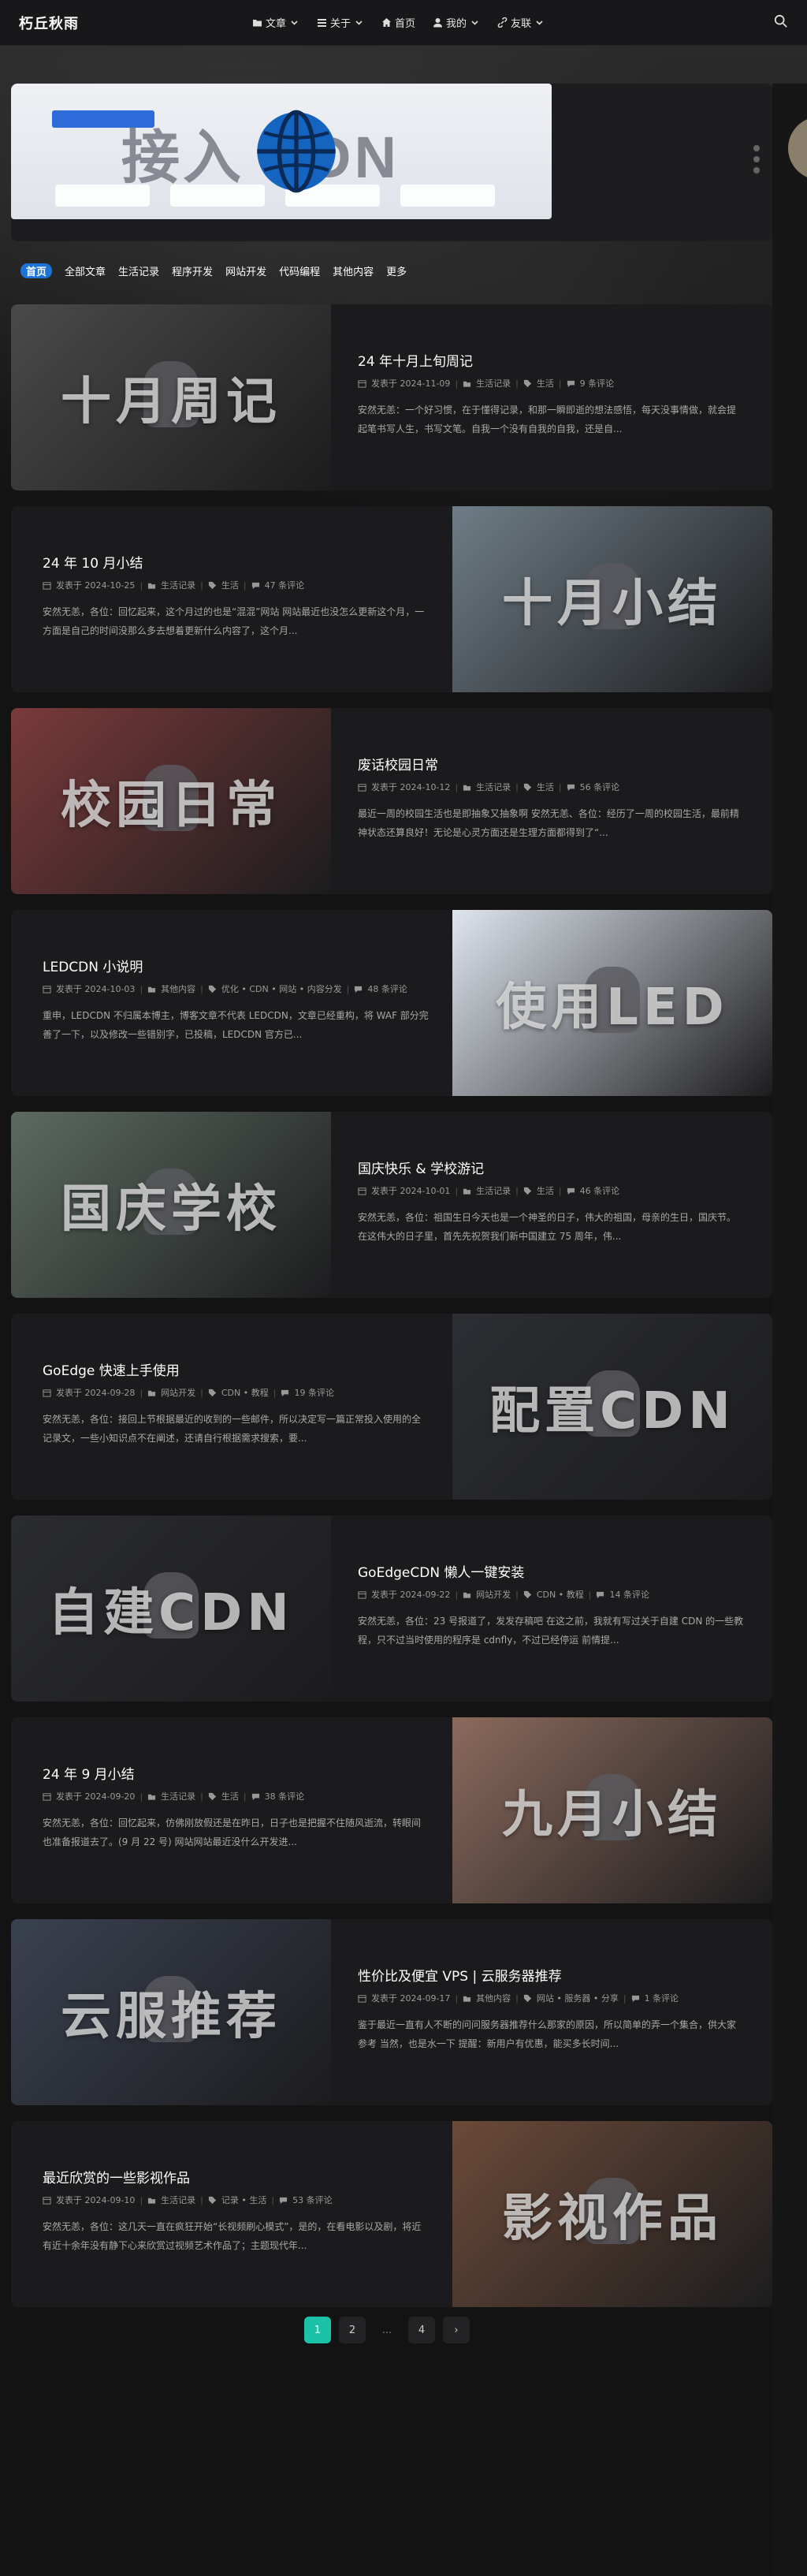 The height and width of the screenshot is (2576, 807). I want to click on post-title: 最近欣赏的一些影视作品, so click(116, 2176).